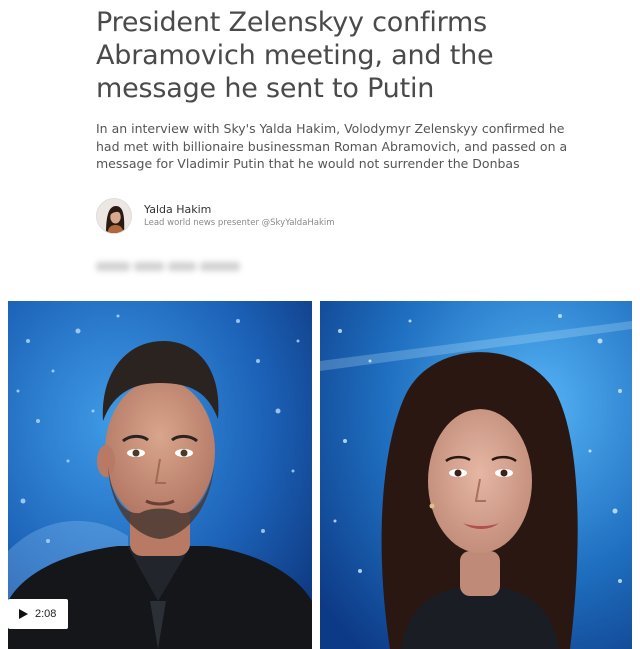 This screenshot has width=640, height=649. I want to click on blurred-timestamp, so click(169, 266).